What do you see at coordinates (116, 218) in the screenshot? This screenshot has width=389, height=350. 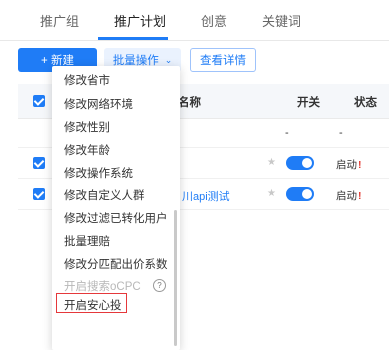 I see `menu-item-edit-filter-converted: 修改过滤已转化用户` at bounding box center [116, 218].